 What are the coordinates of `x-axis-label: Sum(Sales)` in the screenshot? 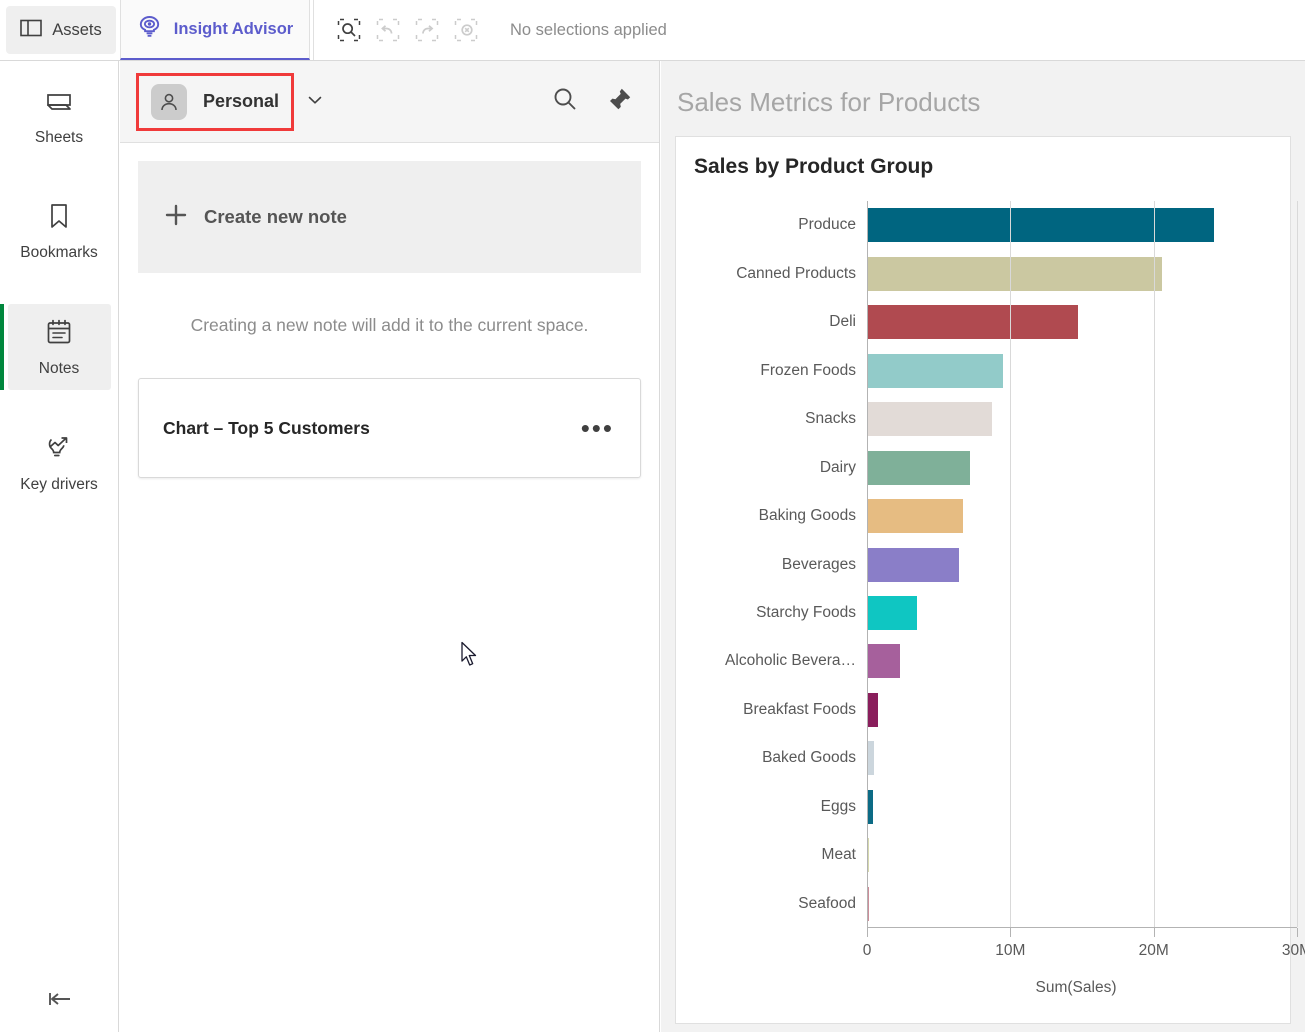 It's located at (1076, 987).